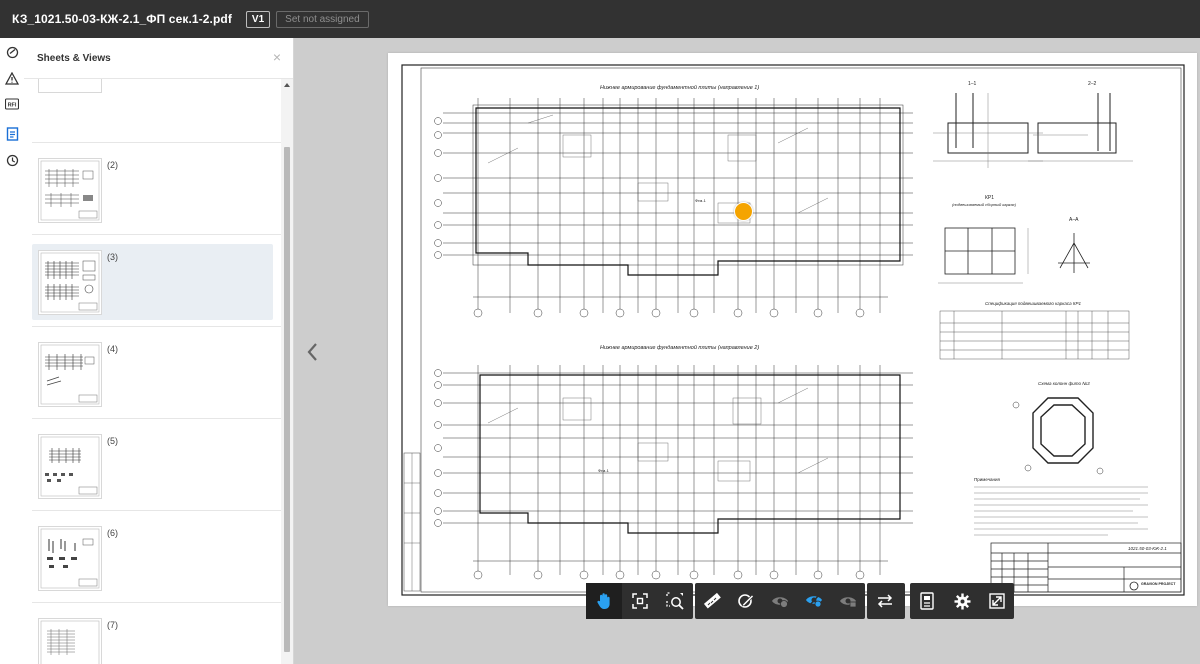 Image resolution: width=1200 pixels, height=664 pixels. Describe the element at coordinates (12, 134) in the screenshot. I see `sheets-icon` at that location.